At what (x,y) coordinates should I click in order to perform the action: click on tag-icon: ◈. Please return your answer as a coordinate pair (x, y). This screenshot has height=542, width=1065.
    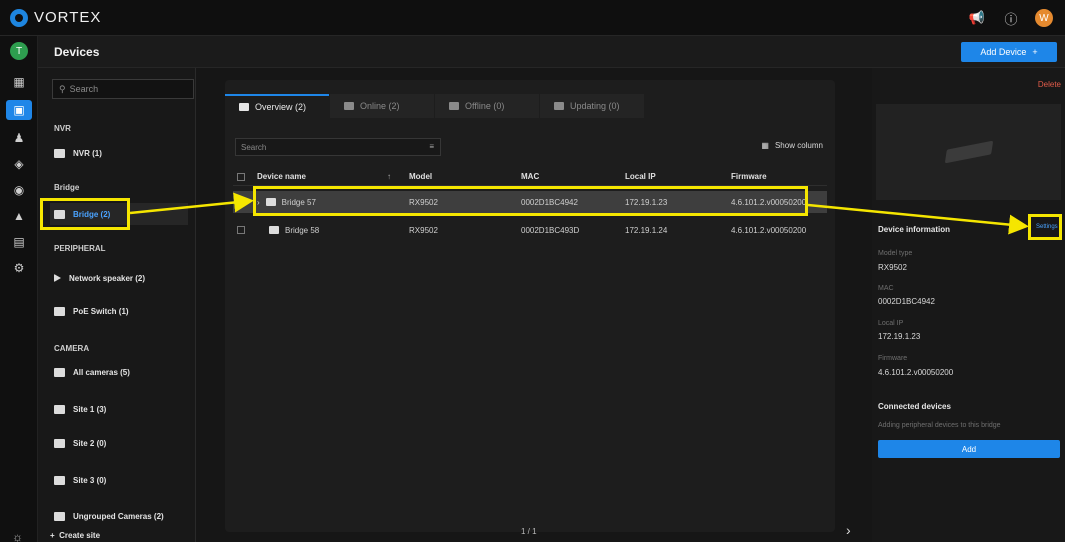
    Looking at the image, I should click on (19, 164).